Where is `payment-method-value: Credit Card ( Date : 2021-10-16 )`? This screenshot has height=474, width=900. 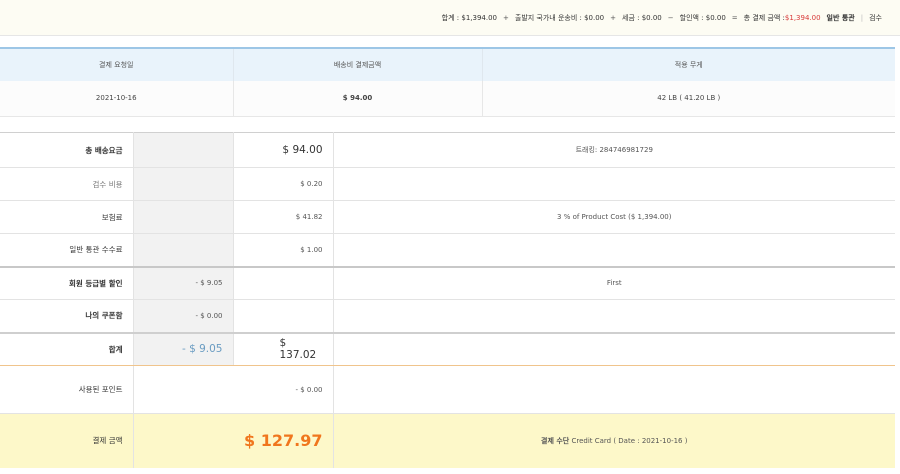
payment-method-value: Credit Card ( Date : 2021-10-16 ) is located at coordinates (629, 440).